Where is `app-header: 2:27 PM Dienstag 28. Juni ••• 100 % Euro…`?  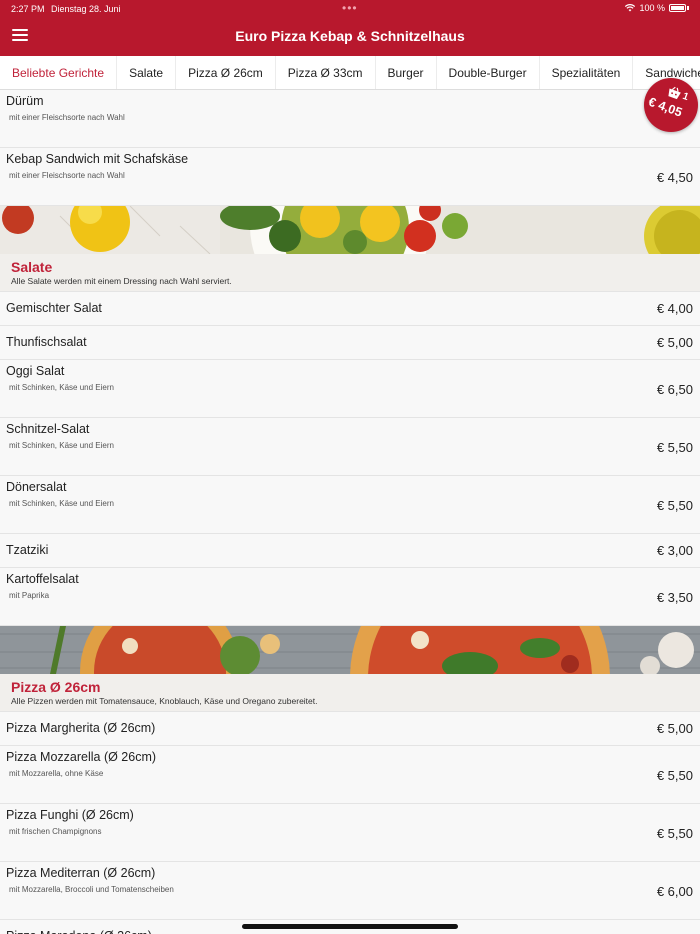 app-header: 2:27 PM Dienstag 28. Juni ••• 100 % Euro… is located at coordinates (350, 28).